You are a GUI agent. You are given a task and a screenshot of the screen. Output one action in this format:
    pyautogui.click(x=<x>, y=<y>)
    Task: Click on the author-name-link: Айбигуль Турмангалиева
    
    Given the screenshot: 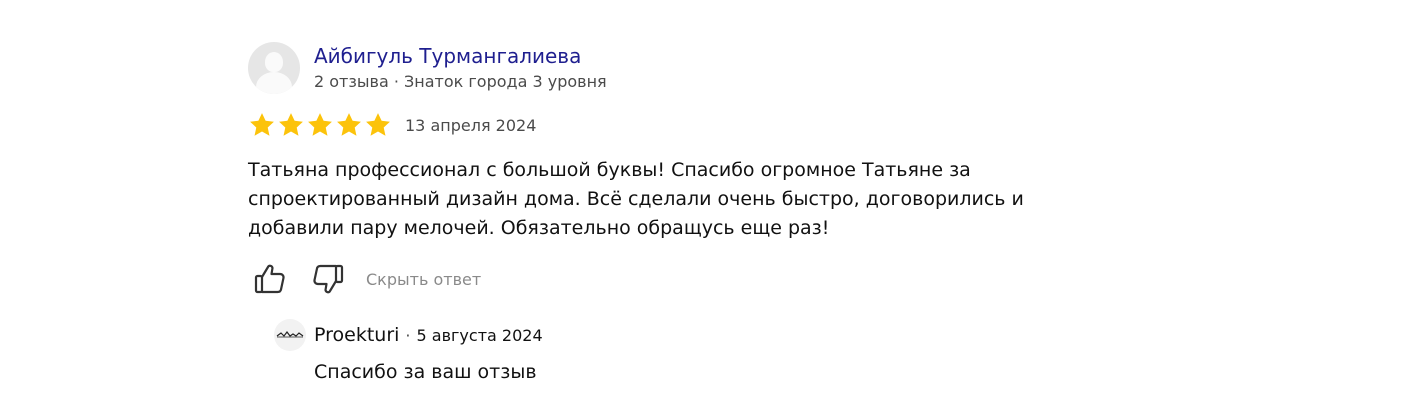 What is the action you would take?
    pyautogui.click(x=460, y=56)
    